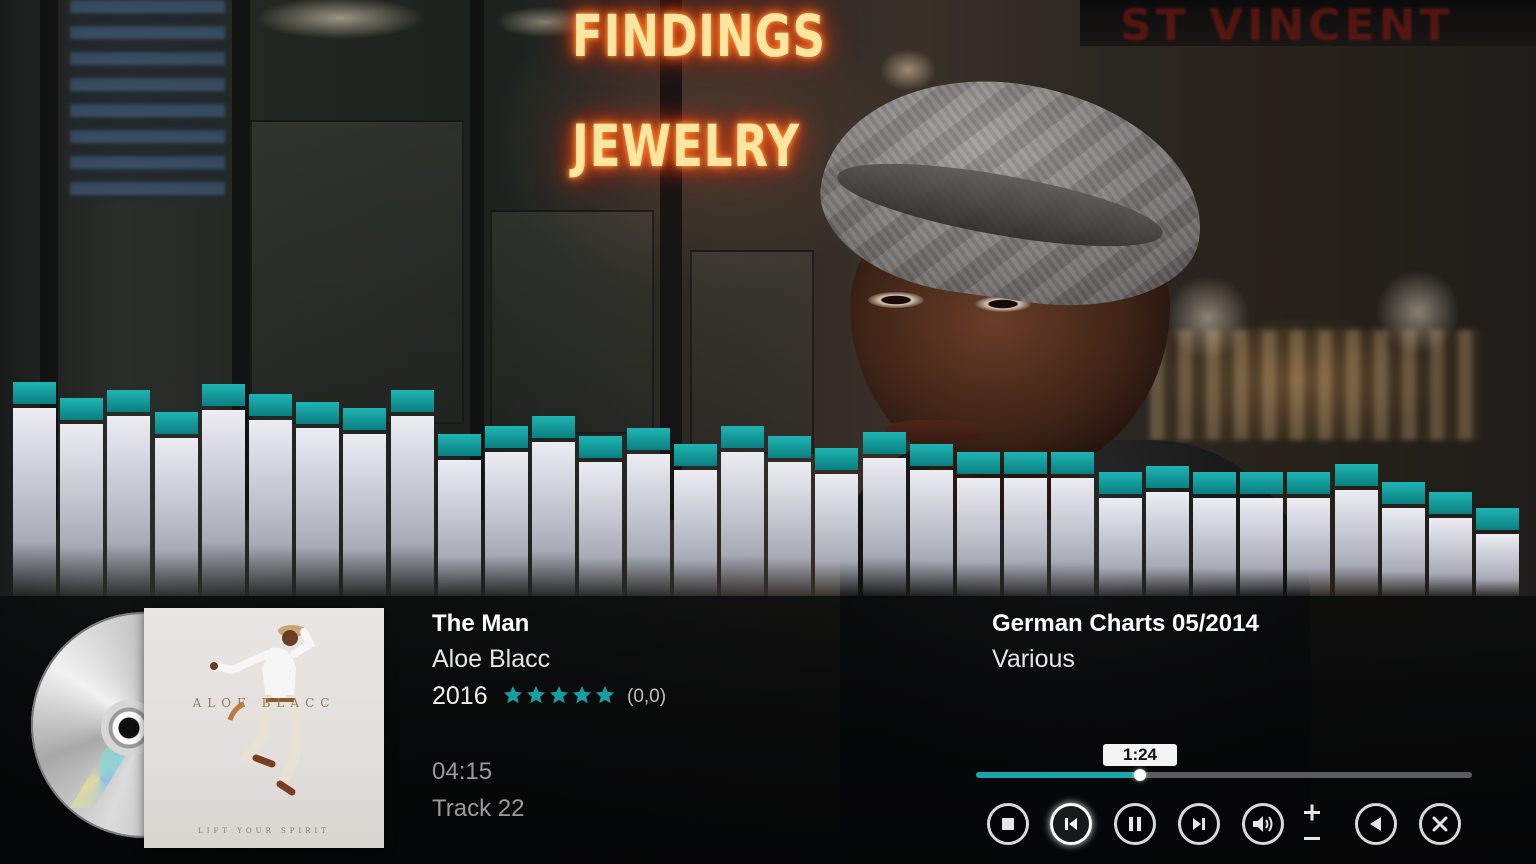 The height and width of the screenshot is (864, 1536). I want to click on back-button, so click(1376, 824).